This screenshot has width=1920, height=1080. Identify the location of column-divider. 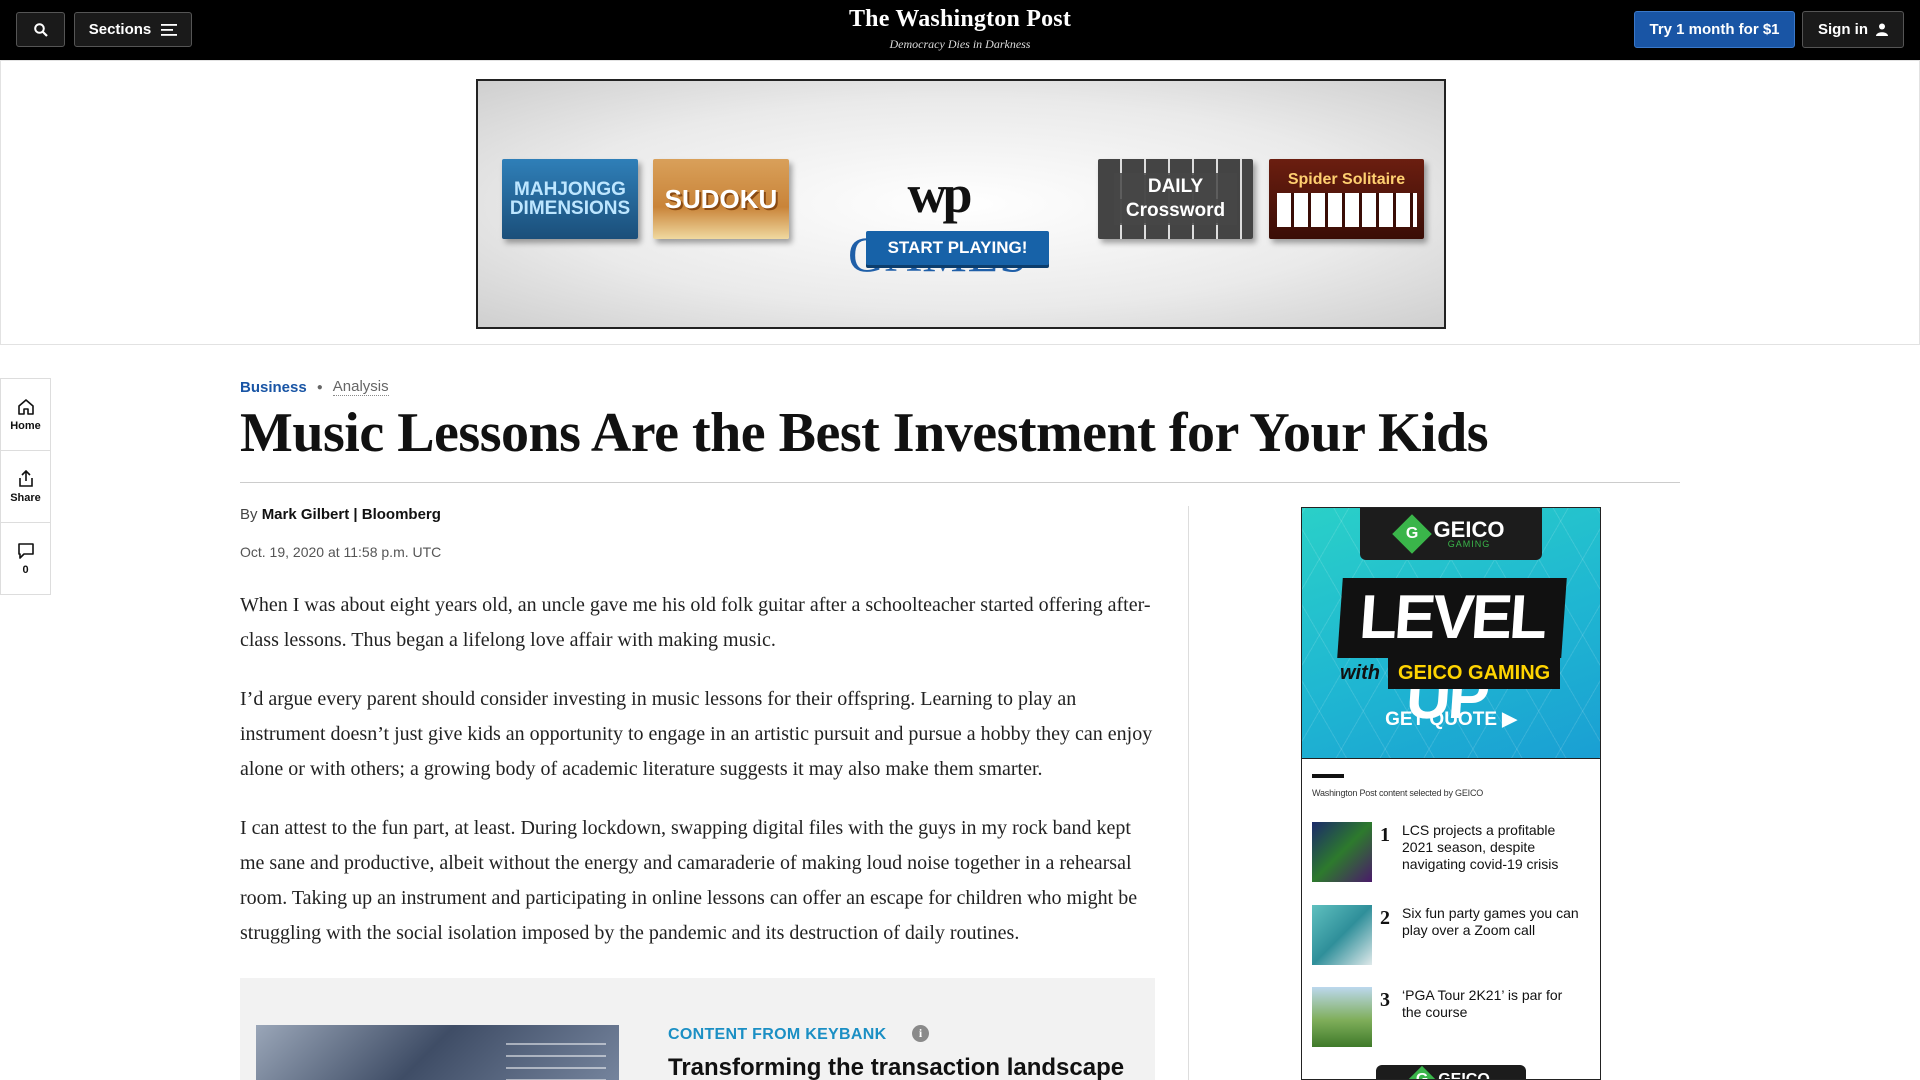
(1188, 793).